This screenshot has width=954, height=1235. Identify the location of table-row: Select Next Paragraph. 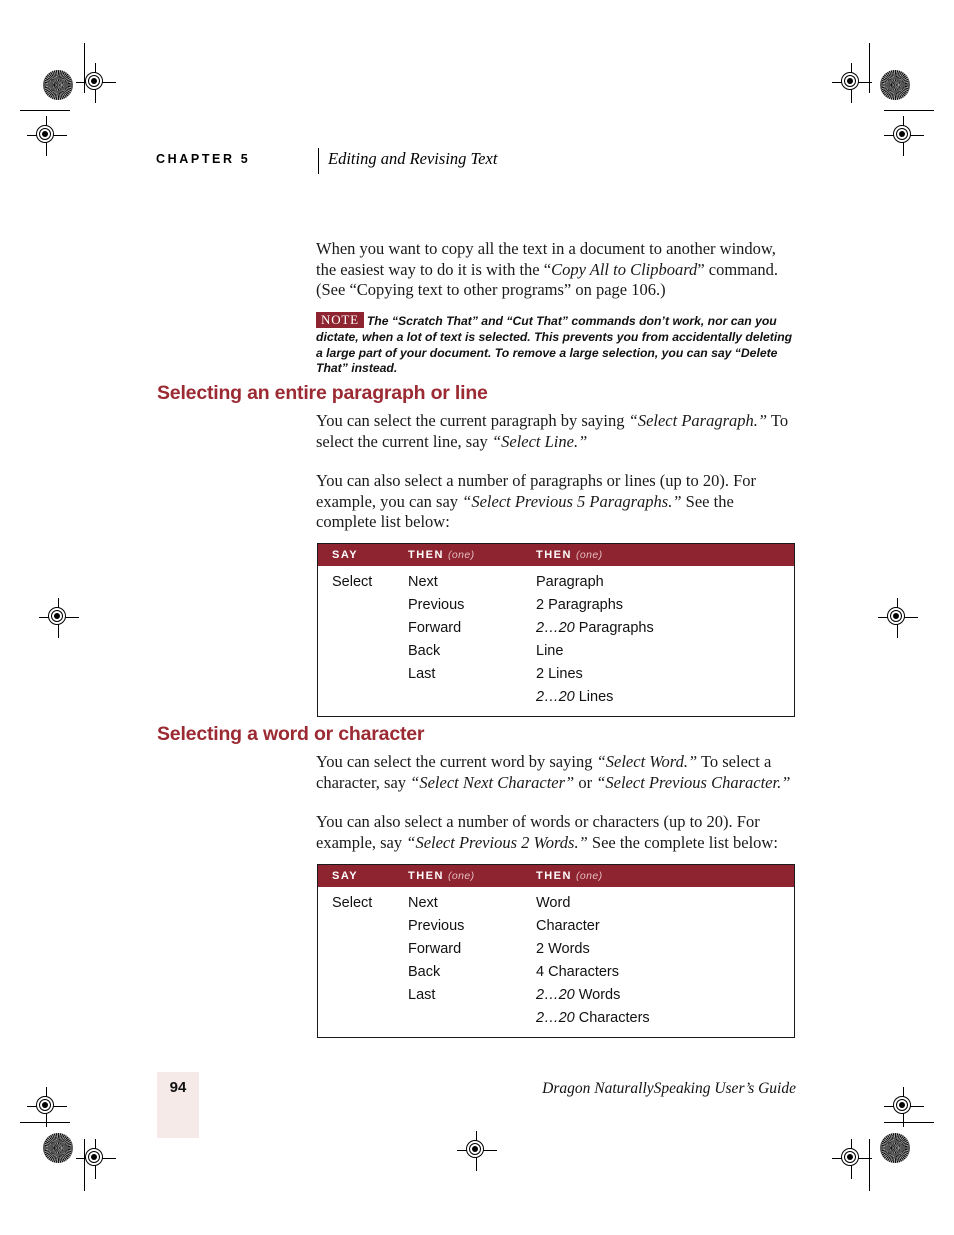
(556, 581).